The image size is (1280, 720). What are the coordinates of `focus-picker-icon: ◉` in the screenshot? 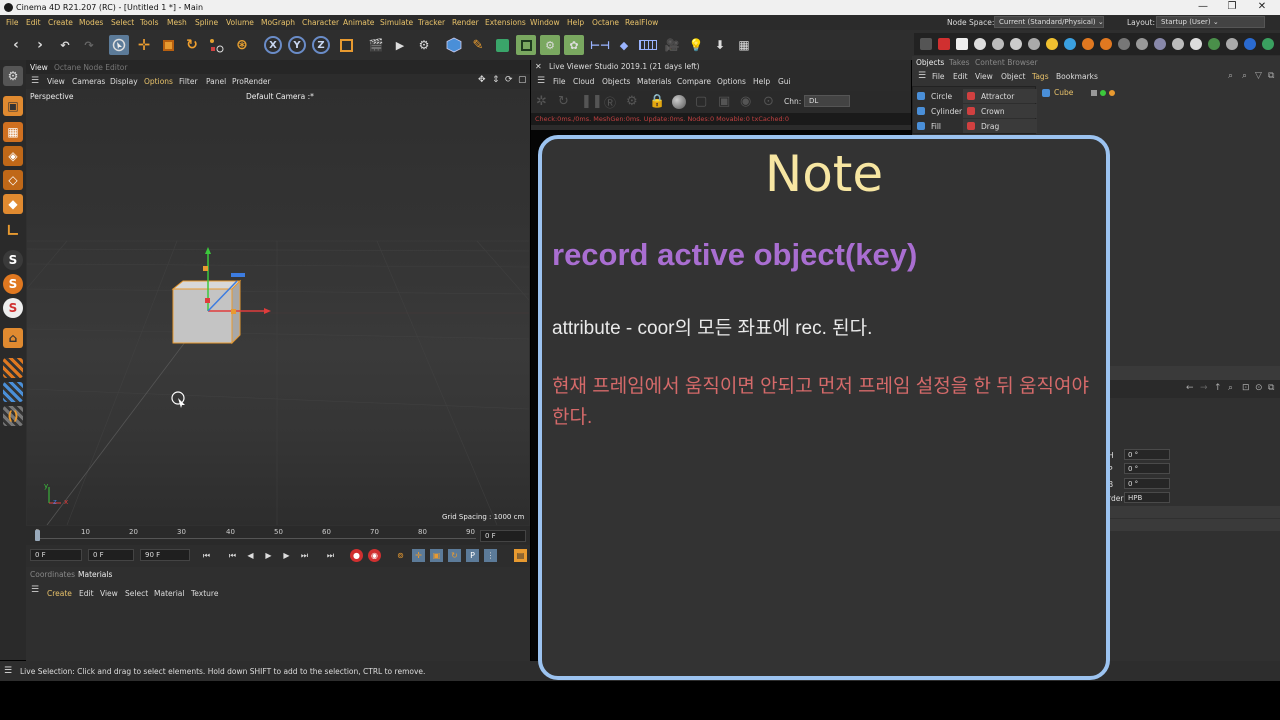 It's located at (745, 101).